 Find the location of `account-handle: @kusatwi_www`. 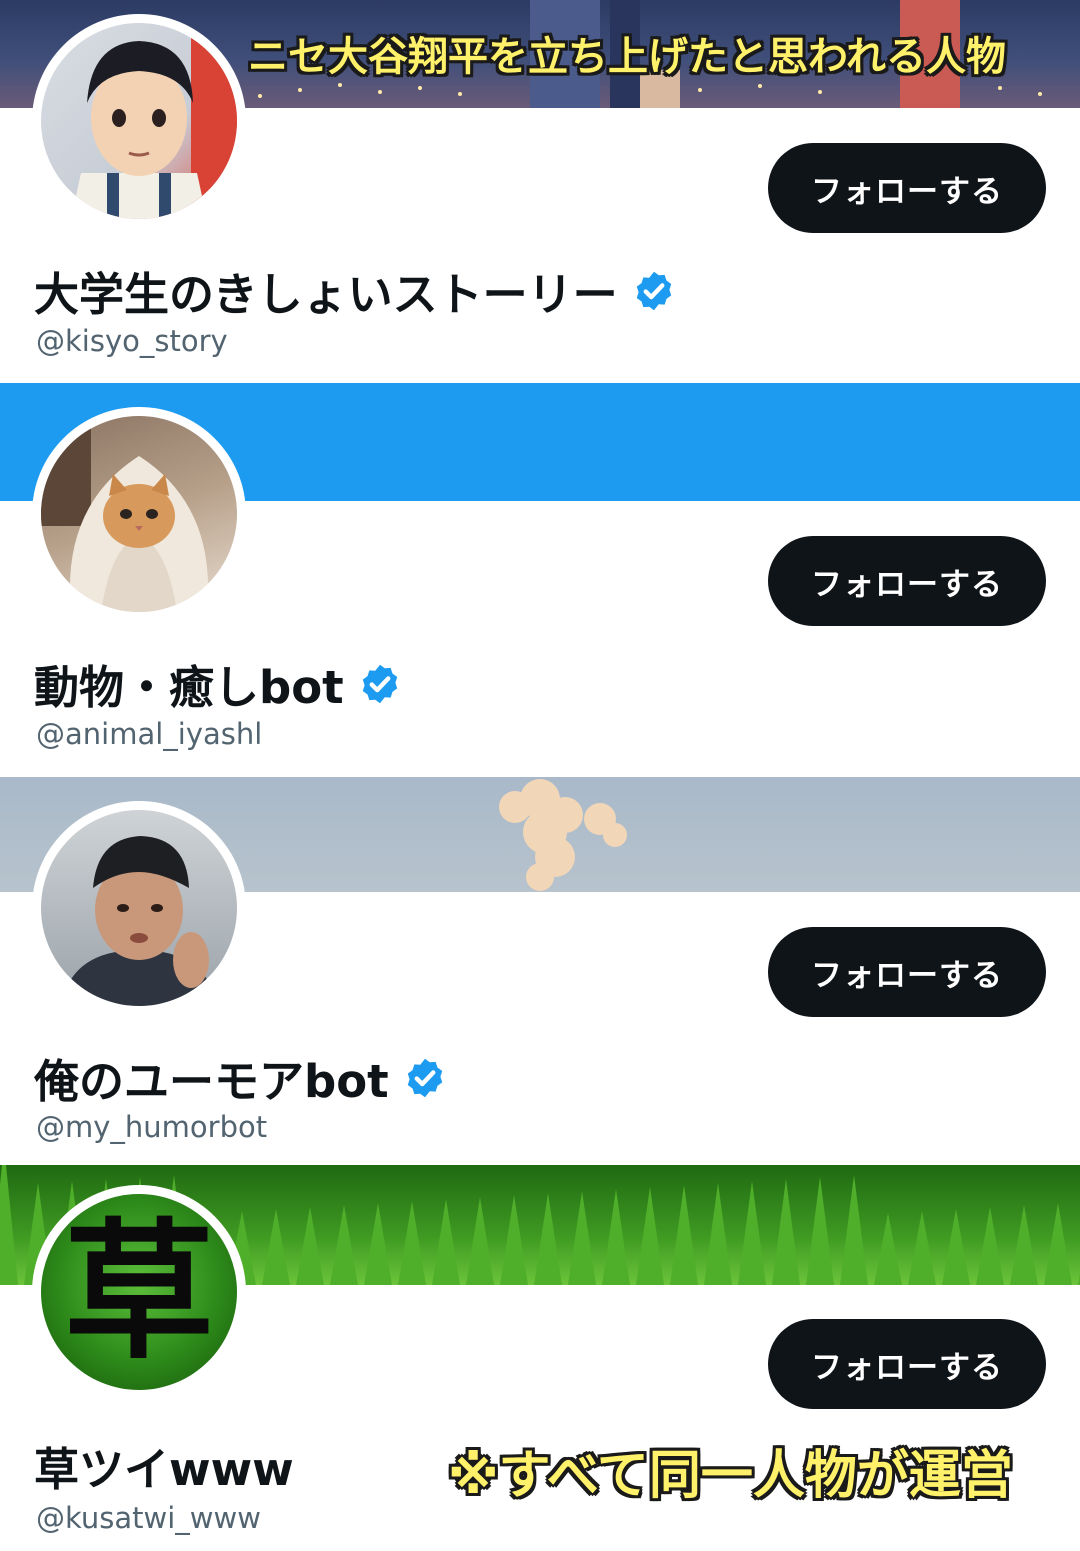

account-handle: @kusatwi_www is located at coordinates (148, 1518).